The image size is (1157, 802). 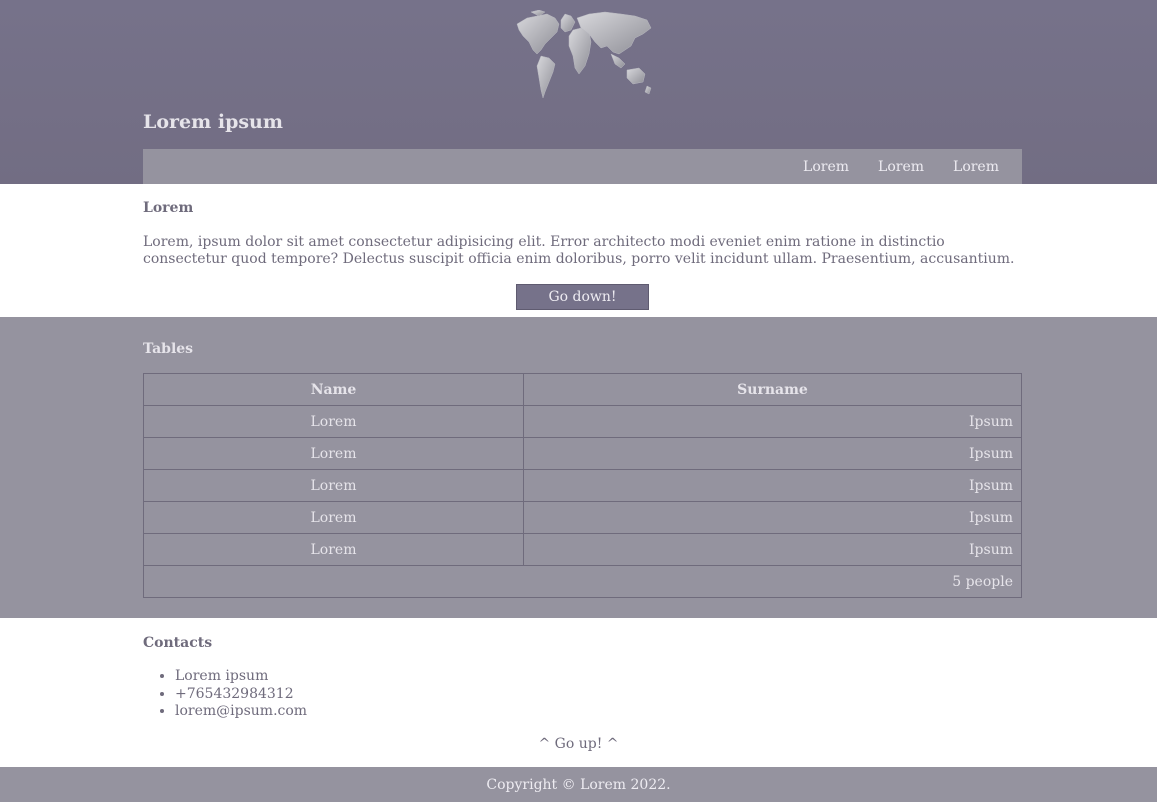 What do you see at coordinates (213, 122) in the screenshot?
I see `site-title: Lorem ipsum` at bounding box center [213, 122].